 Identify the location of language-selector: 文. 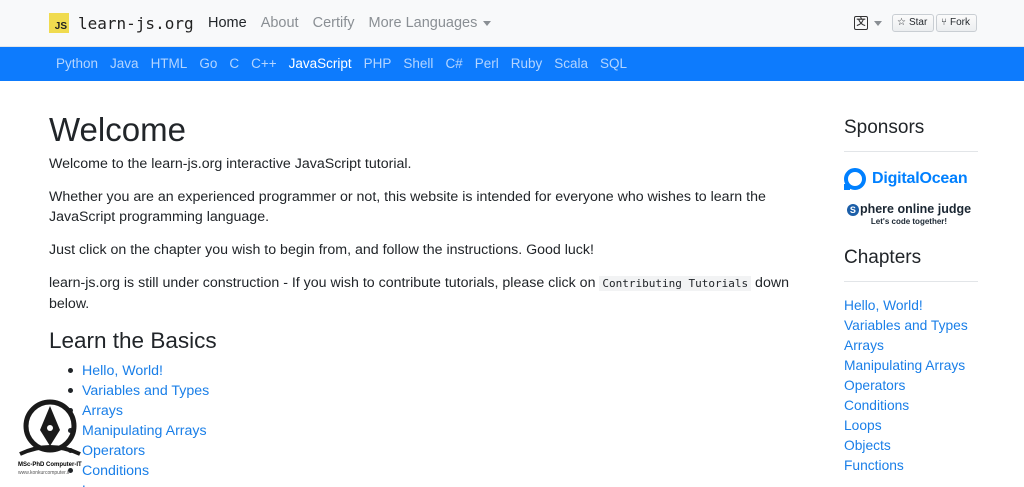
(868, 23).